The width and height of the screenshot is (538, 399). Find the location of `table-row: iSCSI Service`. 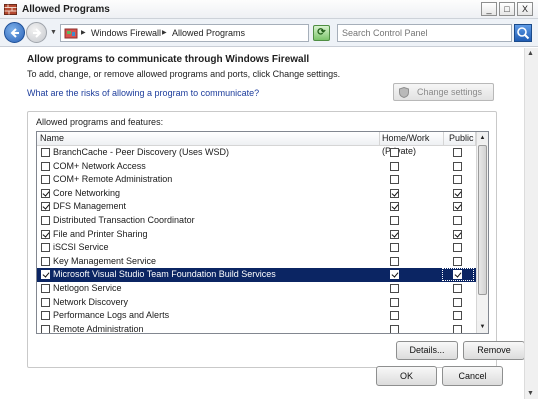

table-row: iSCSI Service is located at coordinates (256, 248).